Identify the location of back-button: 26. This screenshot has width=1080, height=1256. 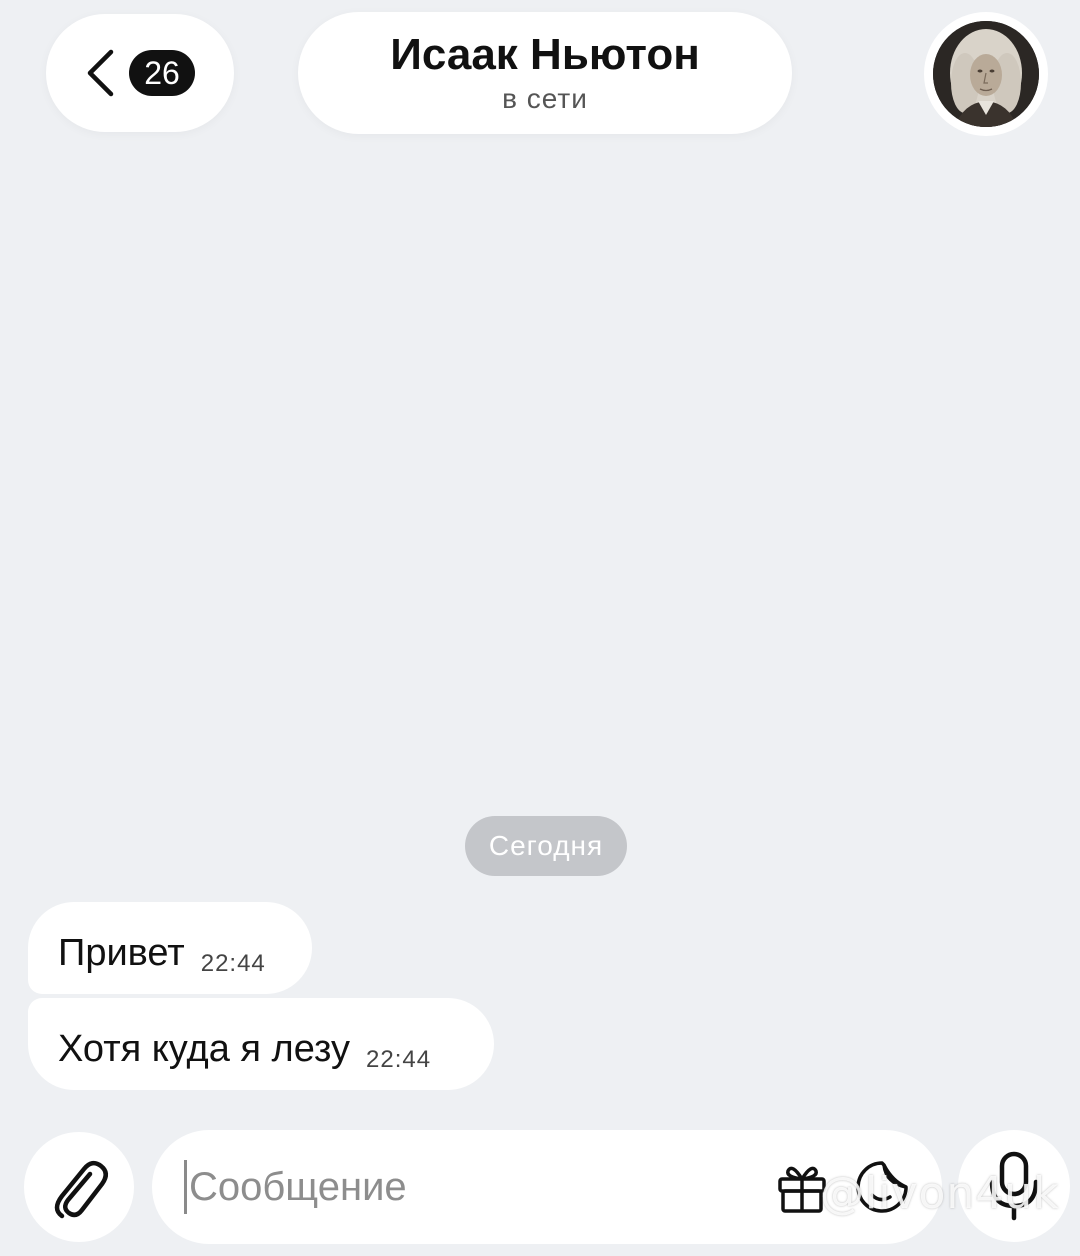
(140, 73).